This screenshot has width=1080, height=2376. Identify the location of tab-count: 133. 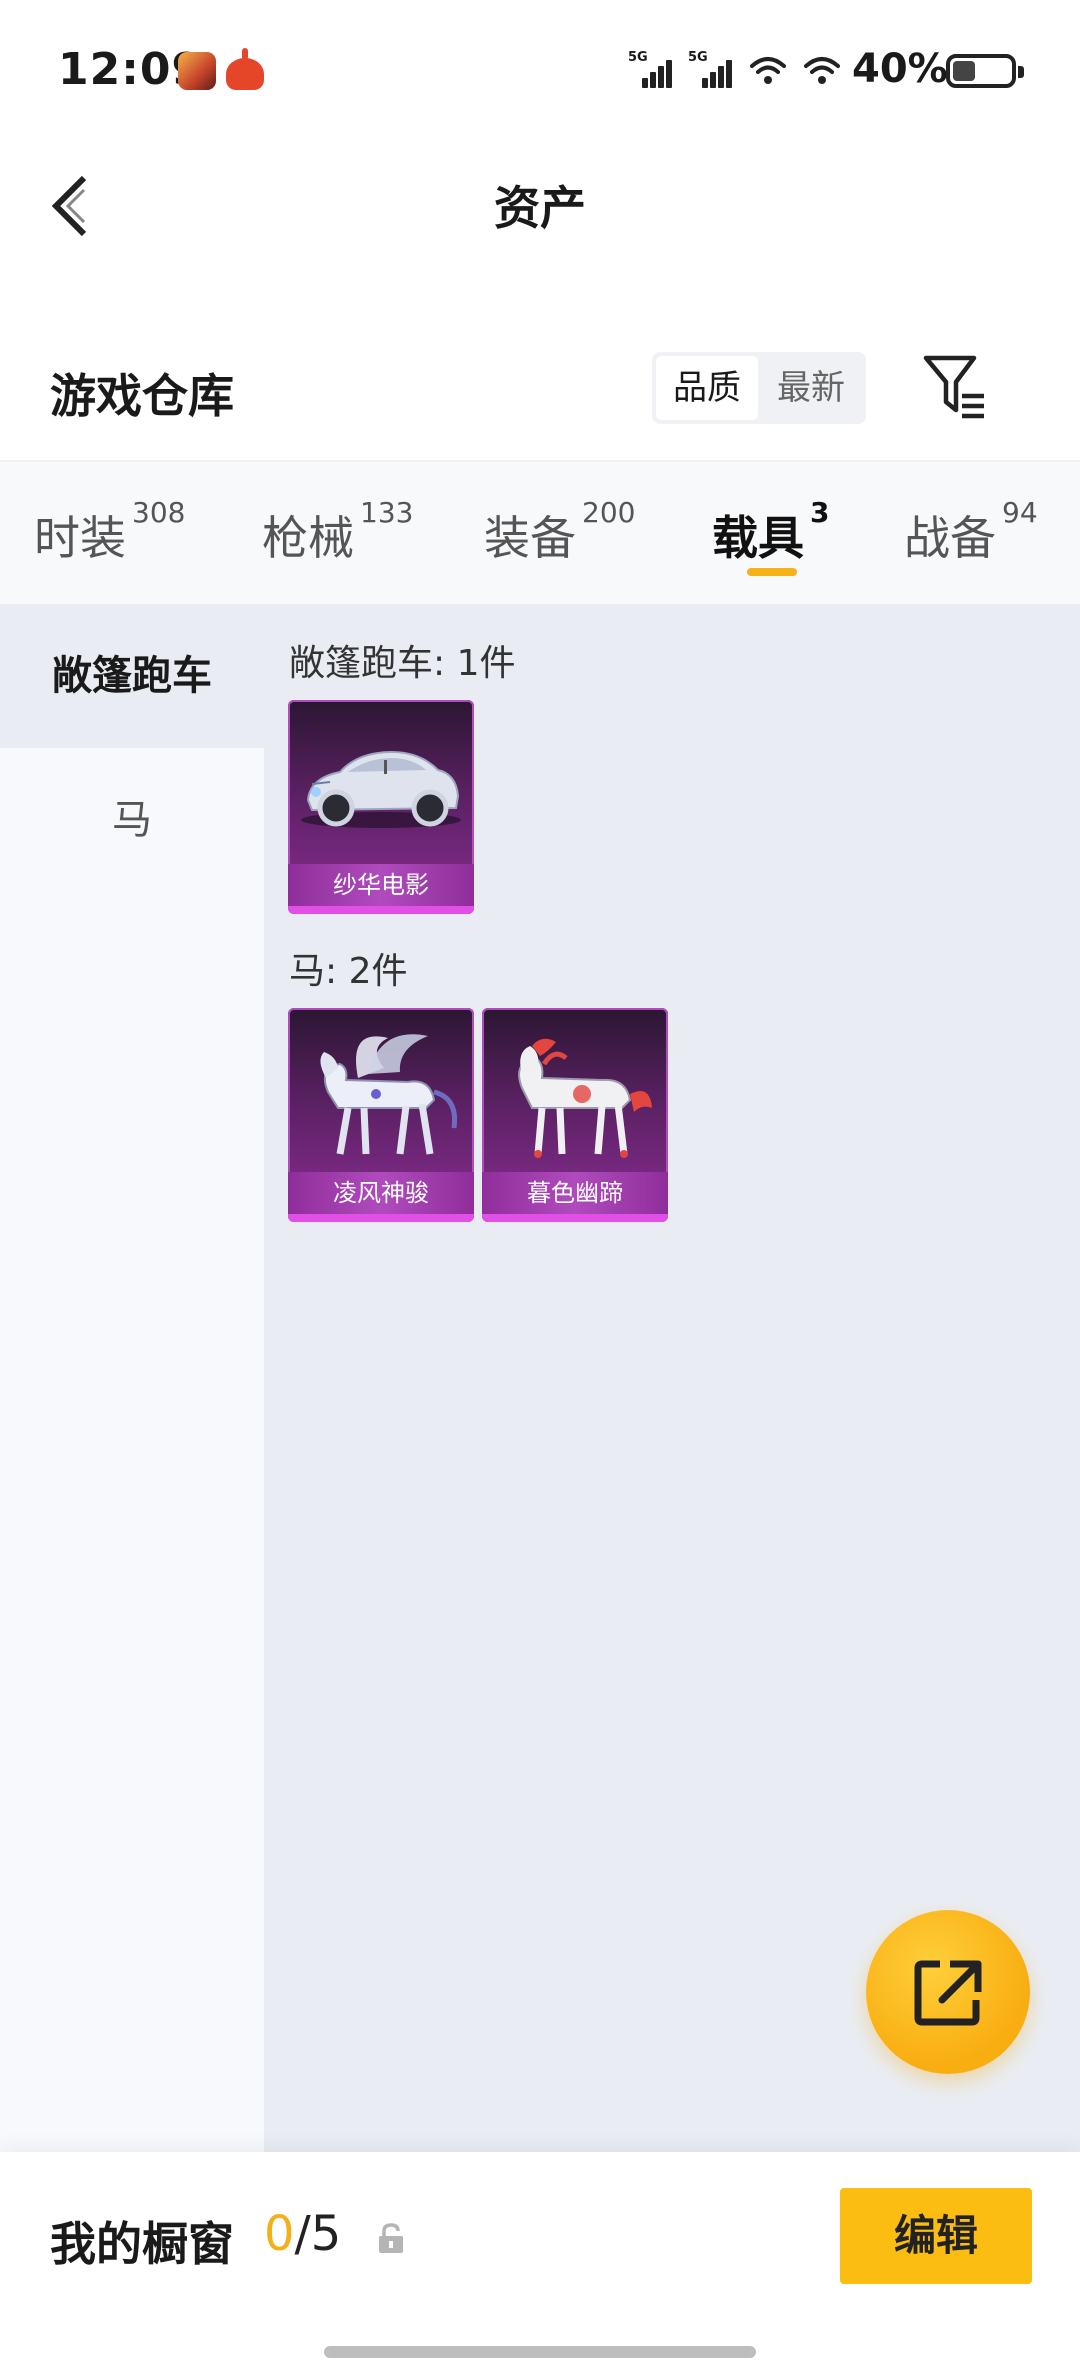
(387, 512).